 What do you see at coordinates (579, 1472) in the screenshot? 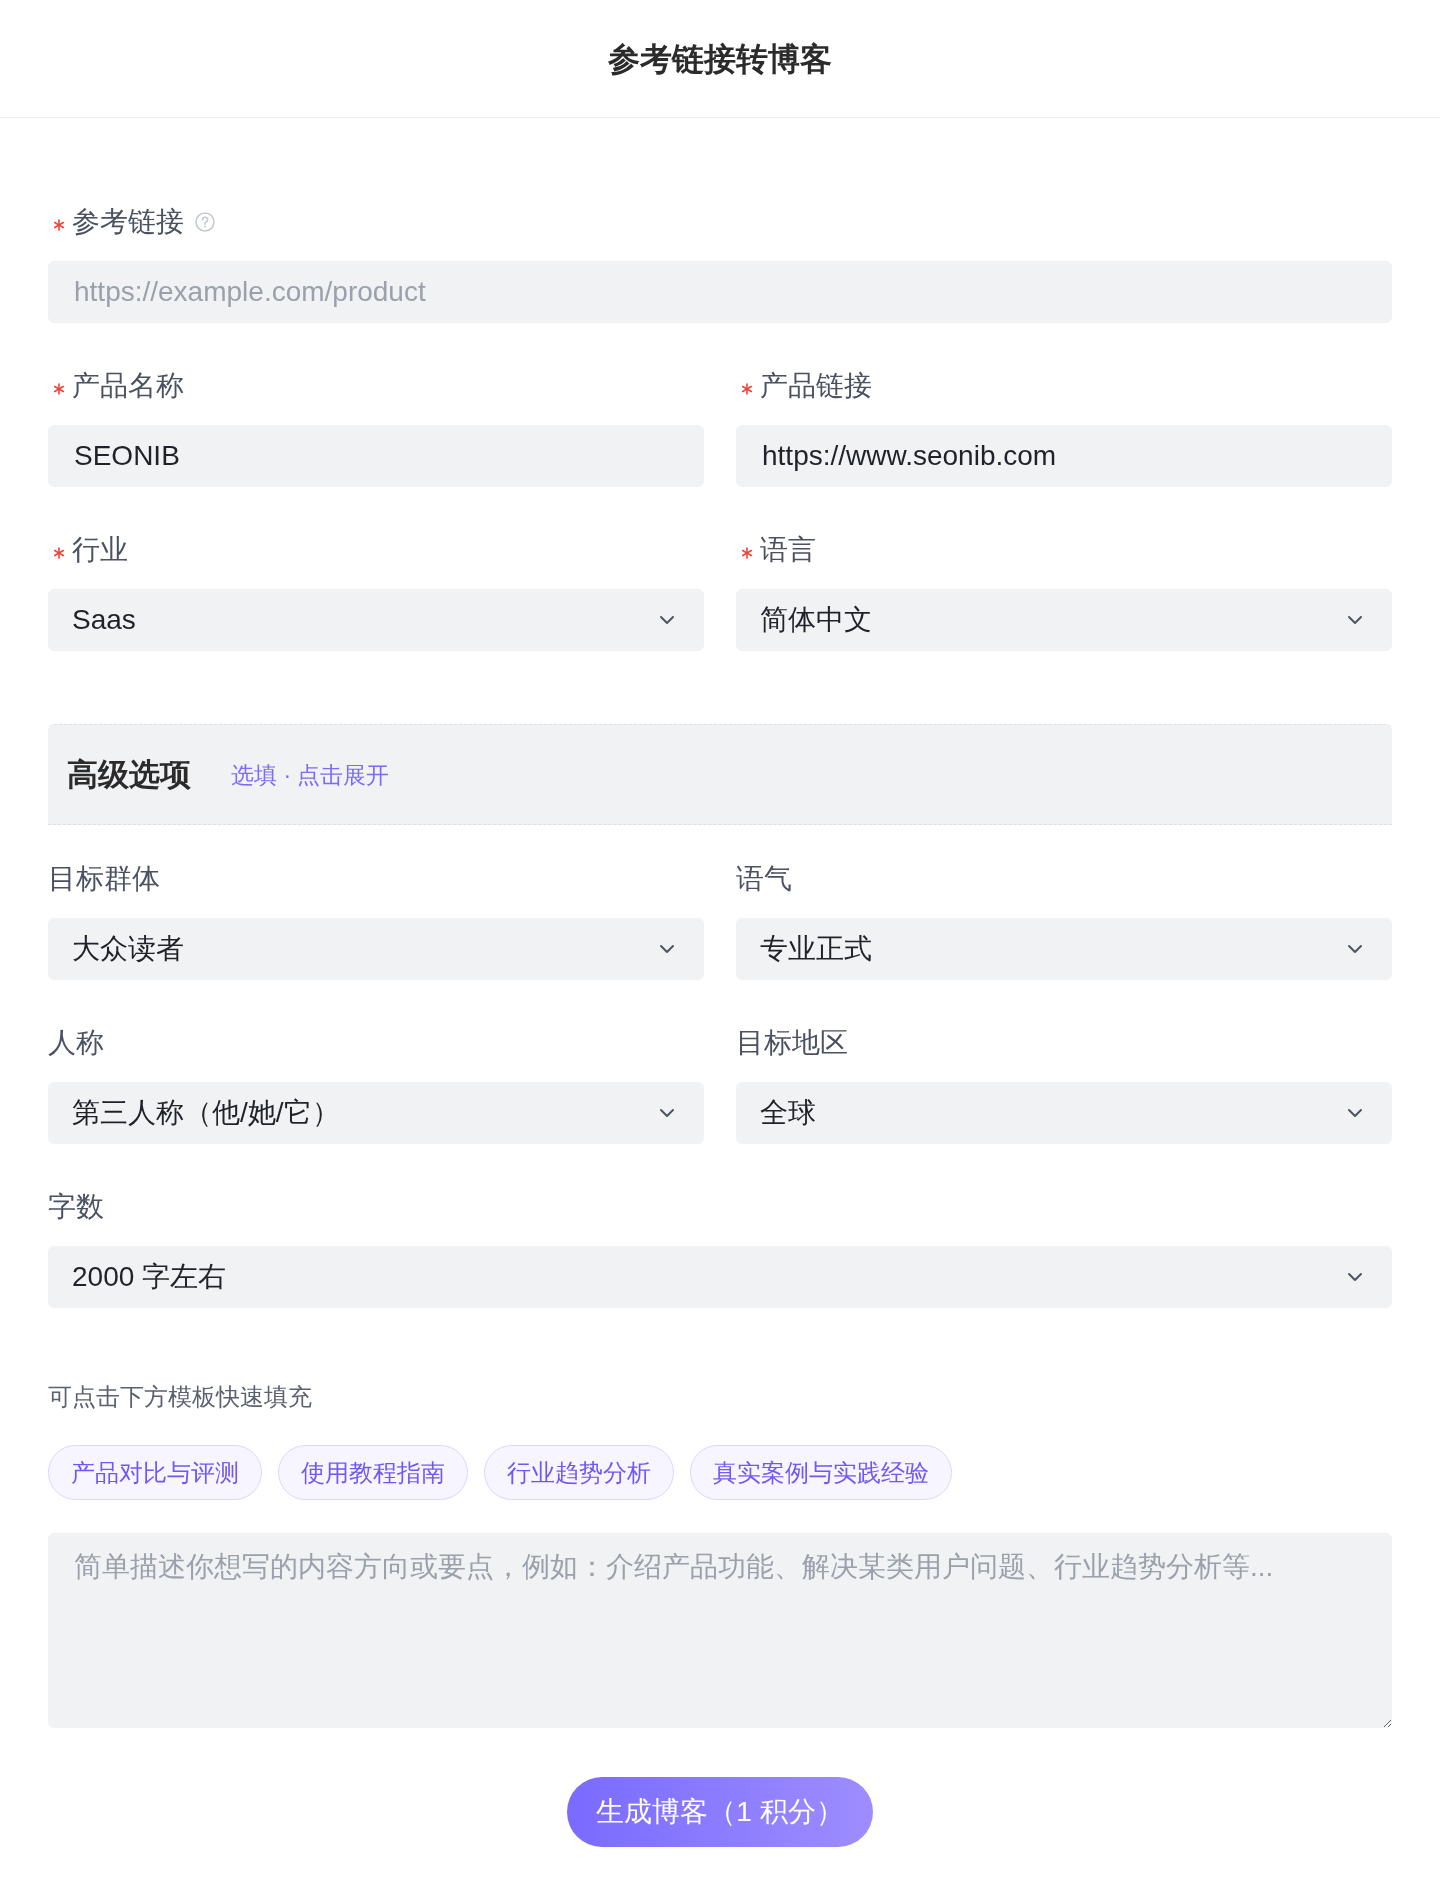
I see `template-chip: 行业趋势分析` at bounding box center [579, 1472].